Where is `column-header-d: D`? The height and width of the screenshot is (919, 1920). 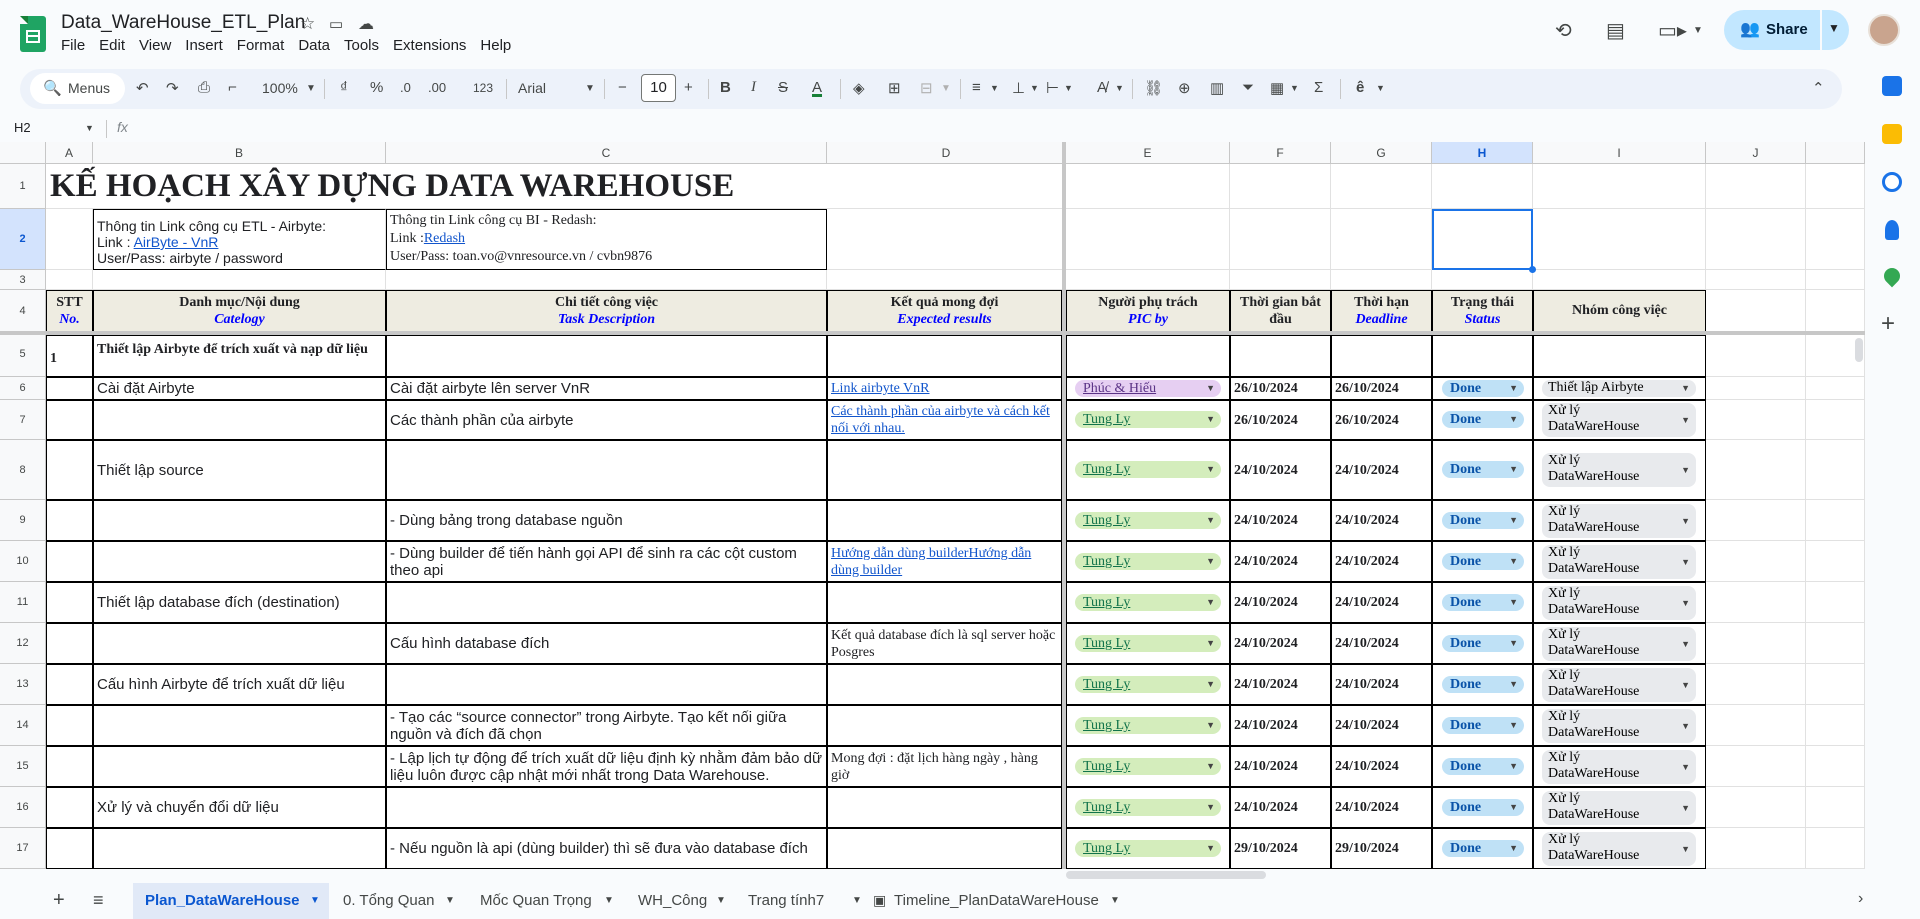
column-header-d: D is located at coordinates (946, 153).